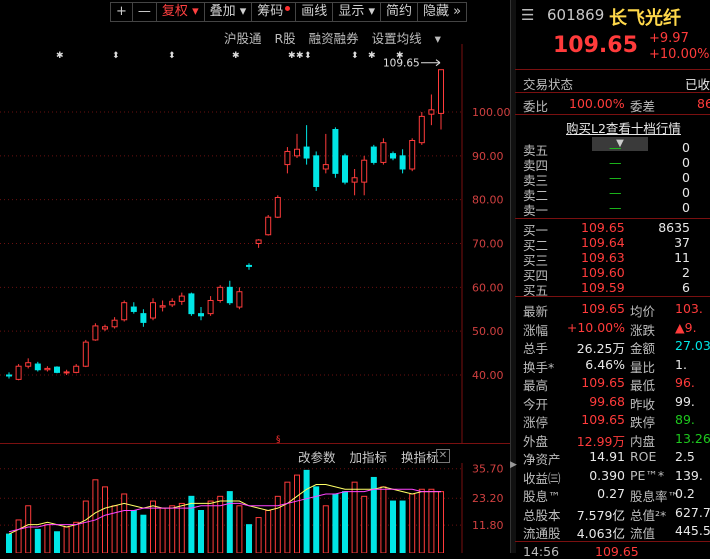 The image size is (710, 559). What do you see at coordinates (603, 242) in the screenshot?
I see `bids-price: 109.64` at bounding box center [603, 242].